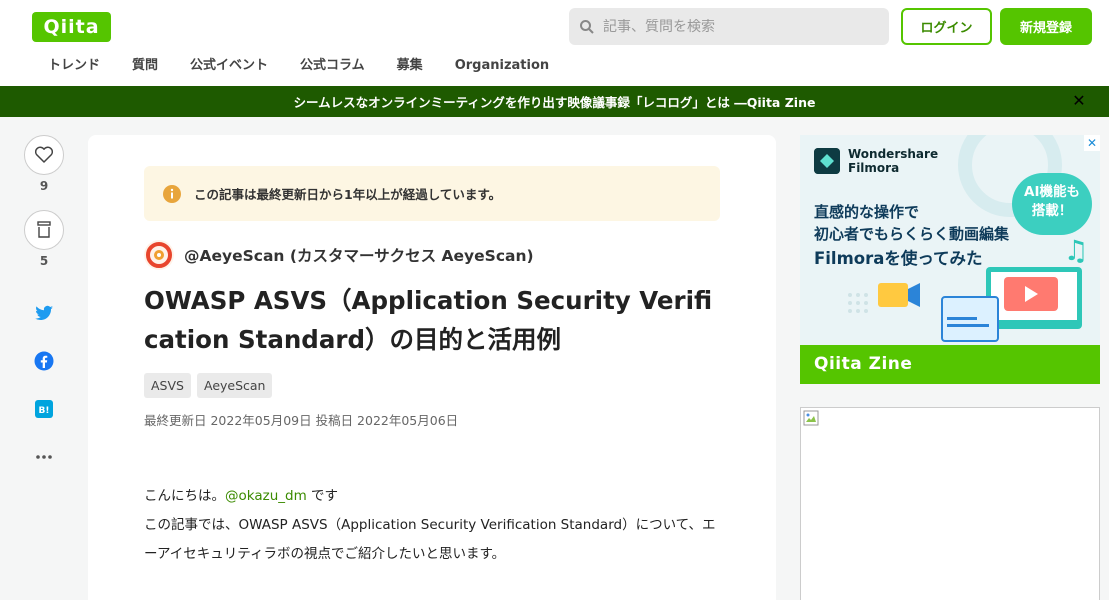 This screenshot has width=1109, height=600. What do you see at coordinates (71, 27) in the screenshot?
I see `qiita-logo: Qiita` at bounding box center [71, 27].